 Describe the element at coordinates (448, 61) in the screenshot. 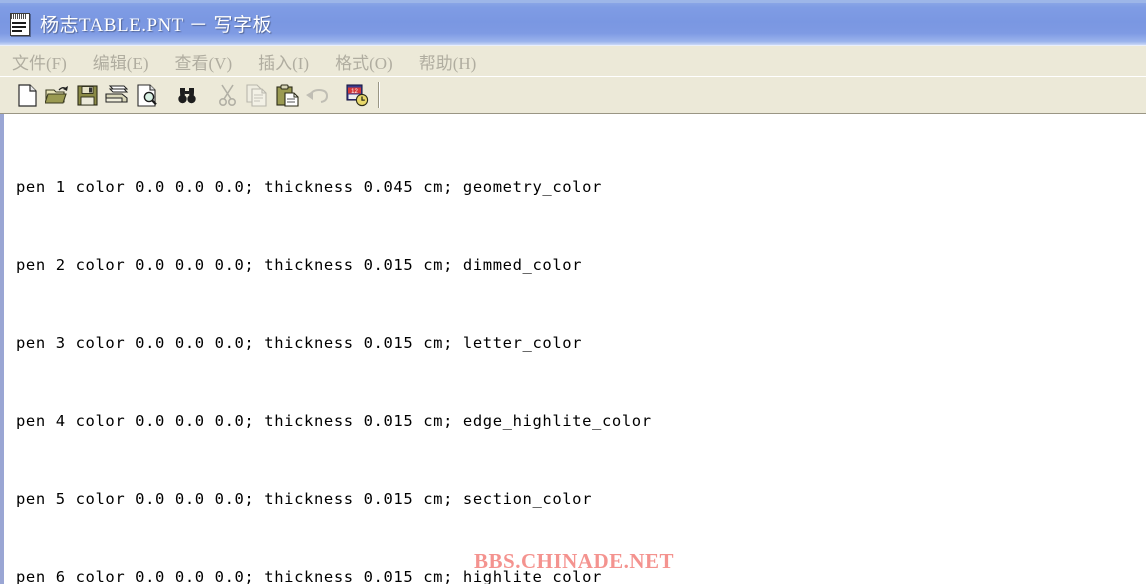

I see `menu-help: 帮助(H)` at that location.